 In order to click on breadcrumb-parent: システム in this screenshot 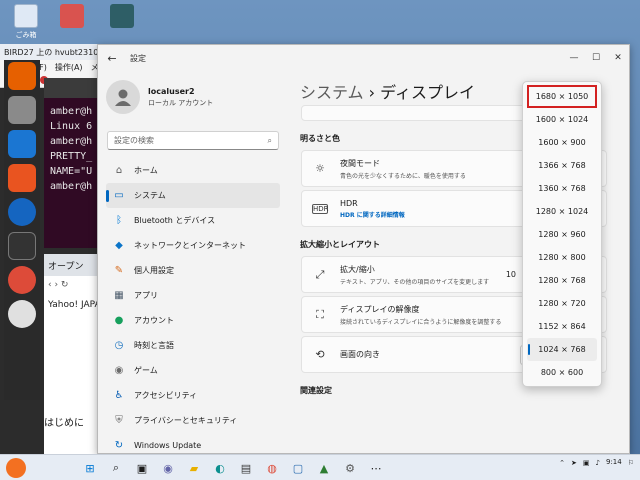, I will do `click(332, 92)`.